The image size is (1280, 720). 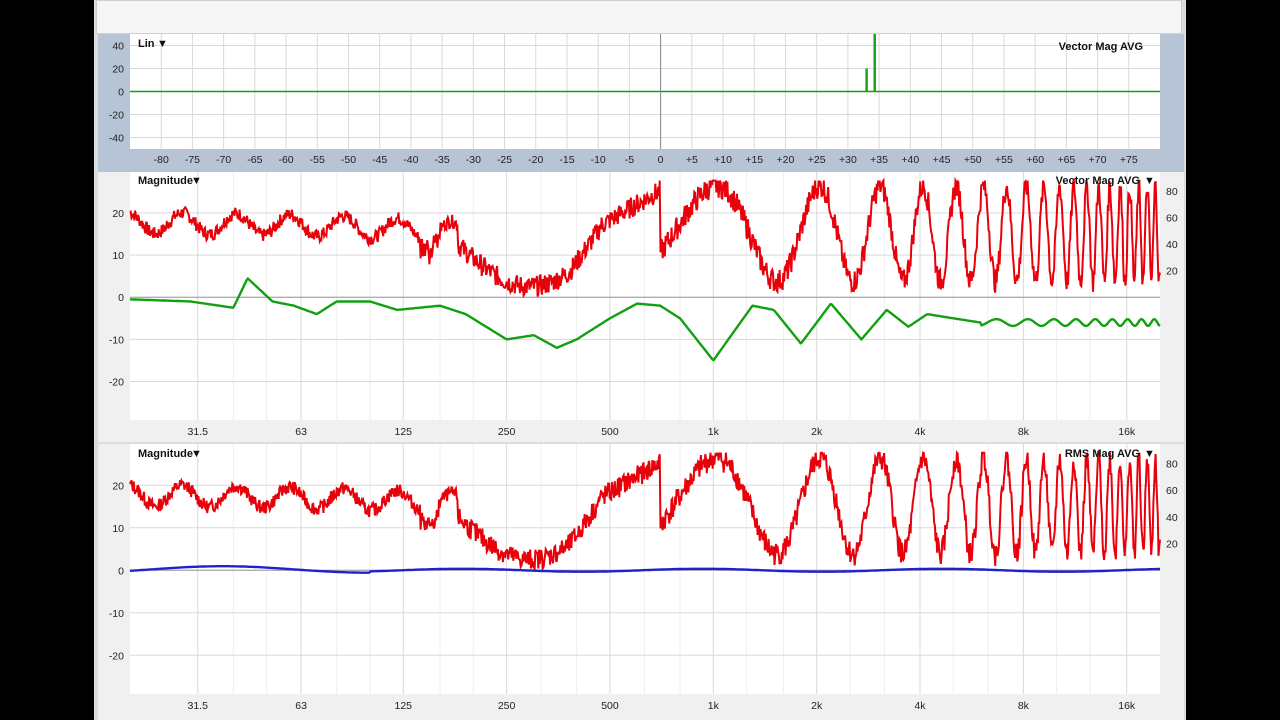 I want to click on impulse-x-tick-label: +50, so click(x=973, y=160).